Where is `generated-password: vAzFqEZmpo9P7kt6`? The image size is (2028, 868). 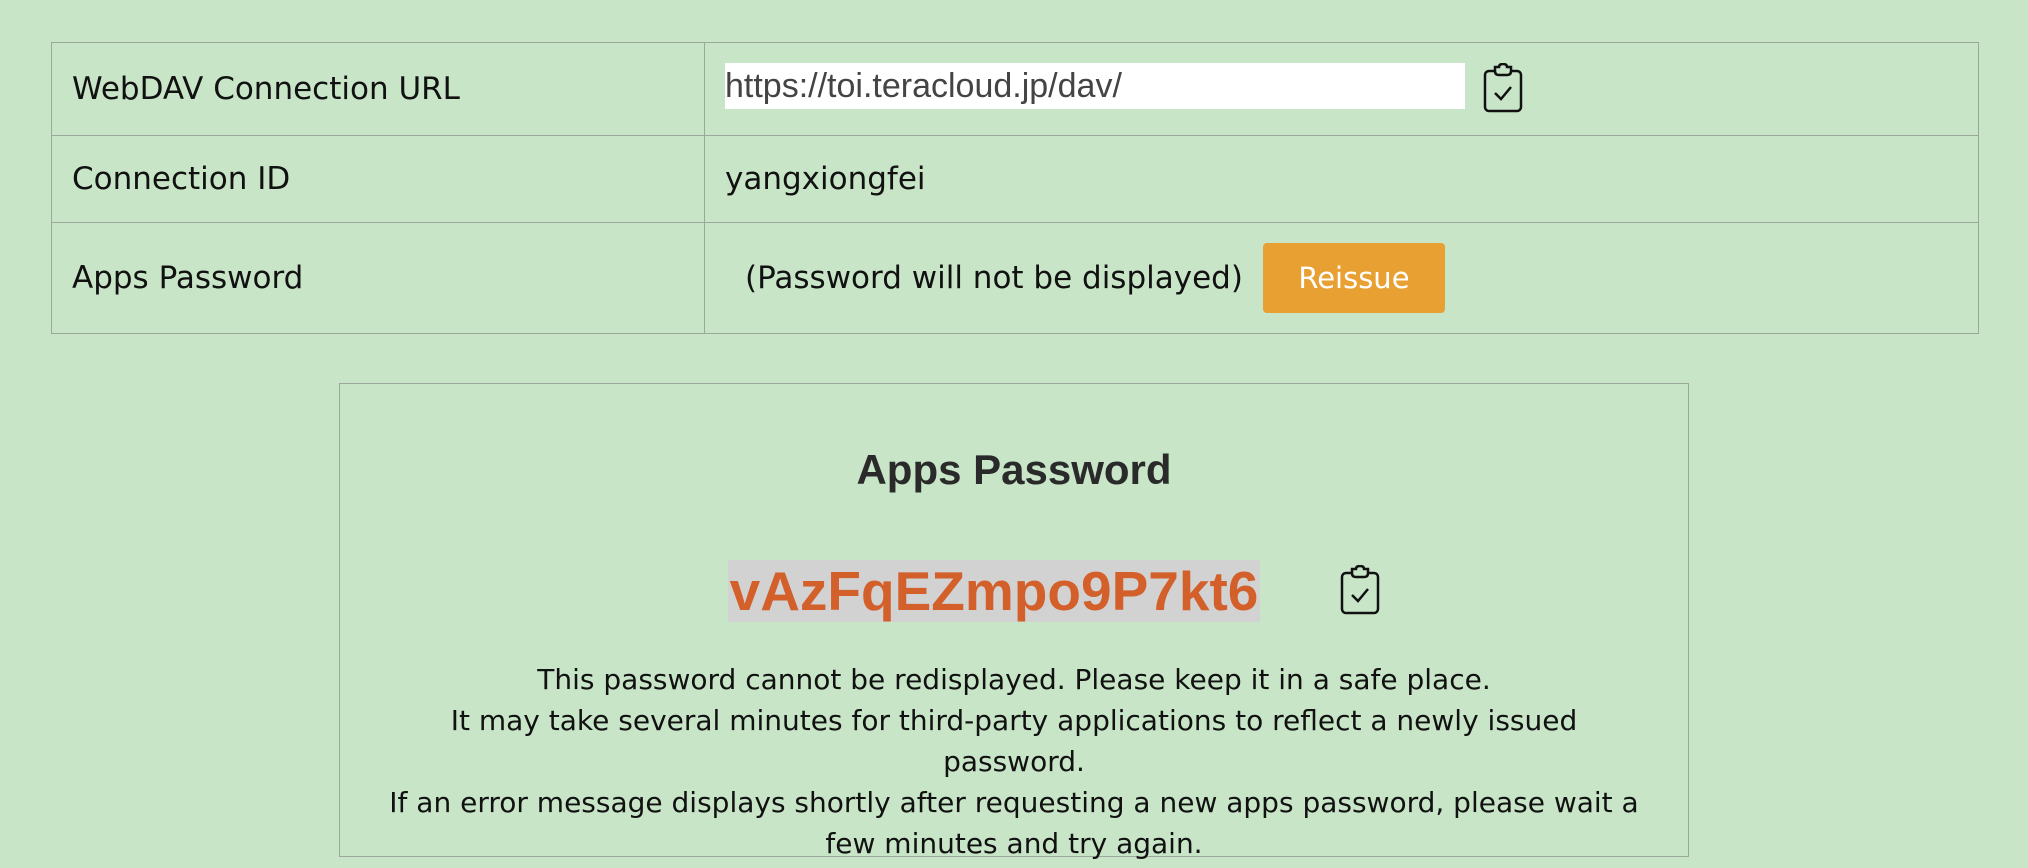 generated-password: vAzFqEZmpo9P7kt6 is located at coordinates (994, 591).